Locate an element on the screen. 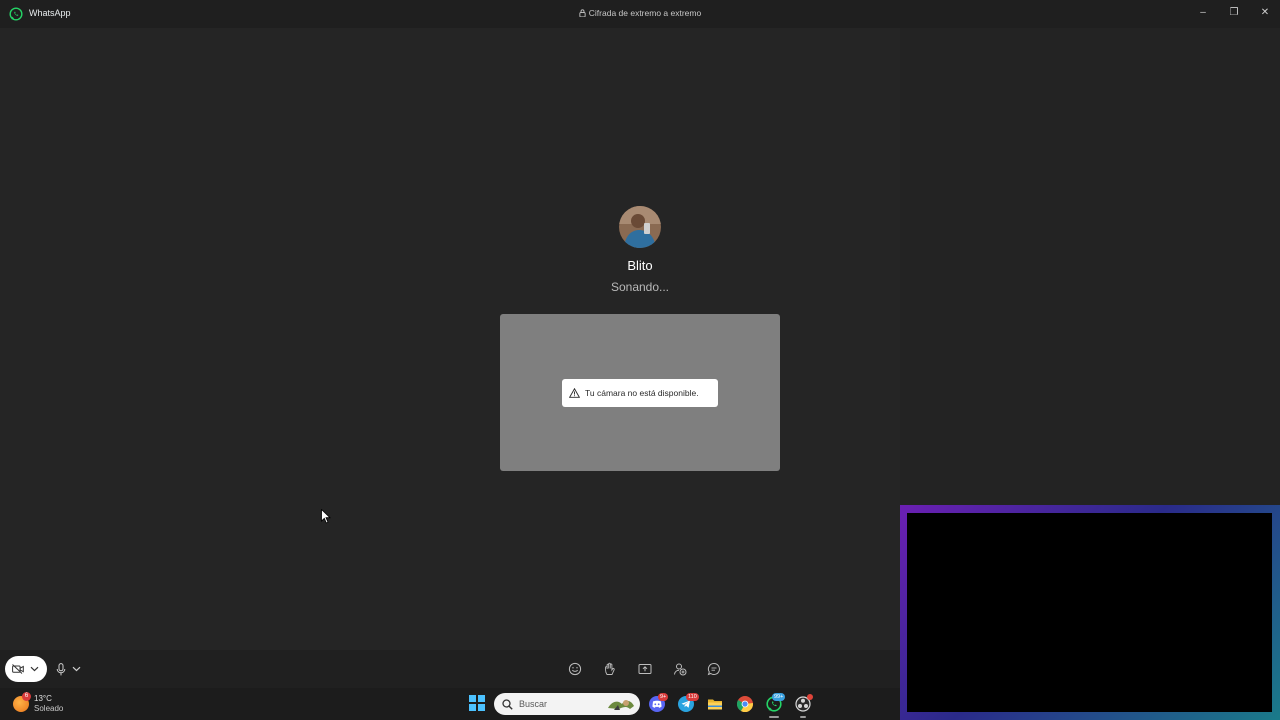 The width and height of the screenshot is (1280, 720). warning-icon is located at coordinates (574, 393).